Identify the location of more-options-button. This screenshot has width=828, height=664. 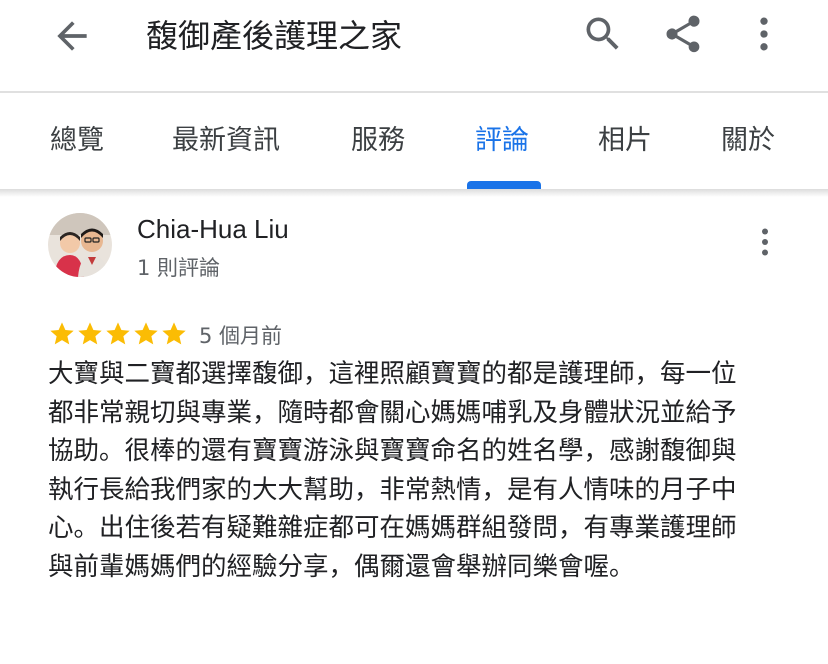
(764, 34).